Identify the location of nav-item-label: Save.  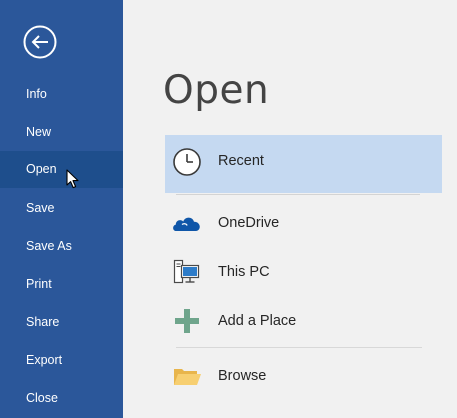
(40, 208).